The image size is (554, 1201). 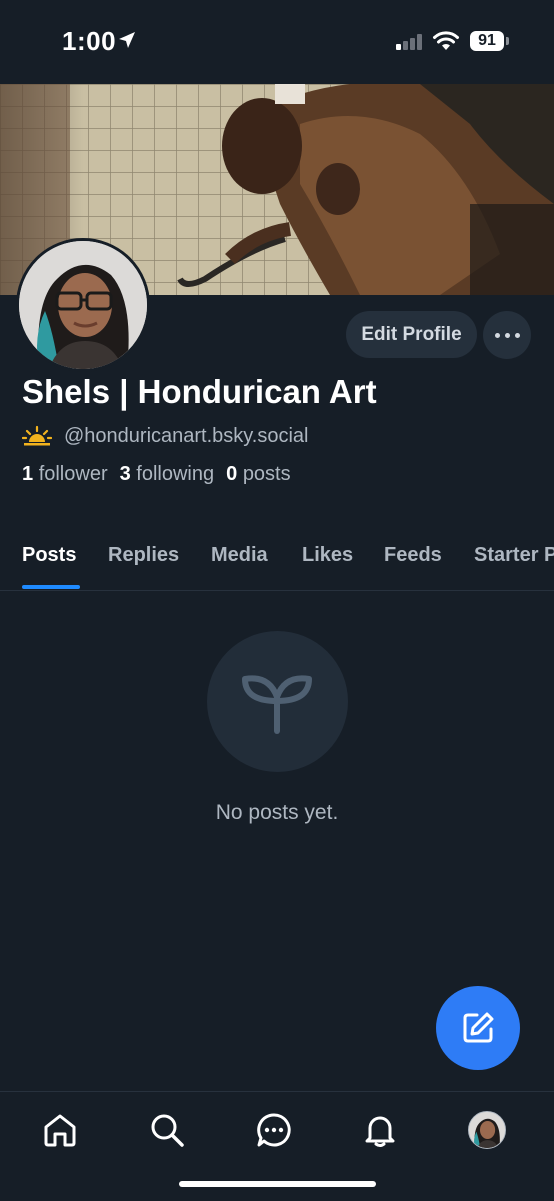 I want to click on following-stat: 3 following, so click(x=167, y=474).